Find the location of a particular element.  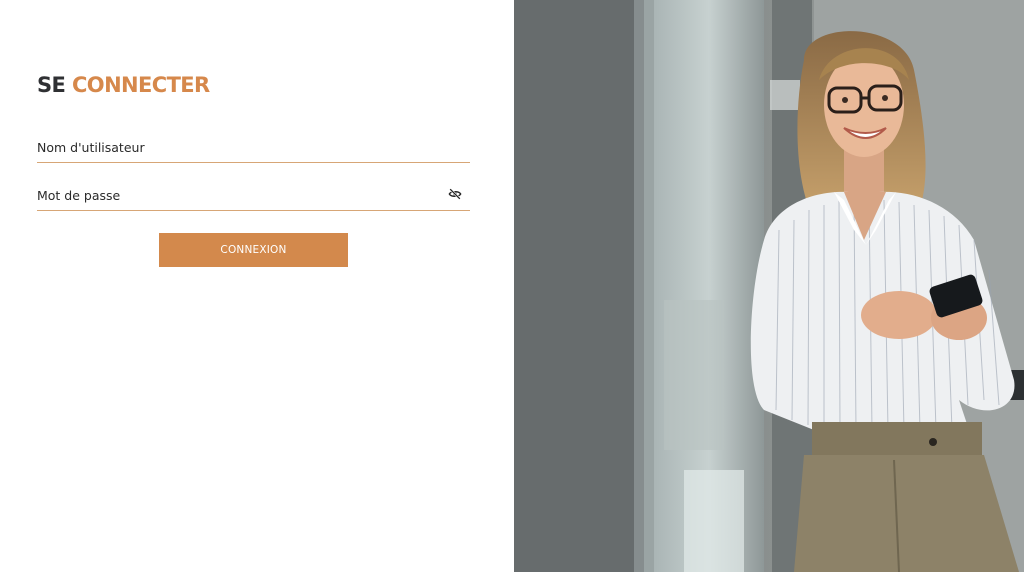

connexion-button: CONNEXION is located at coordinates (253, 250).